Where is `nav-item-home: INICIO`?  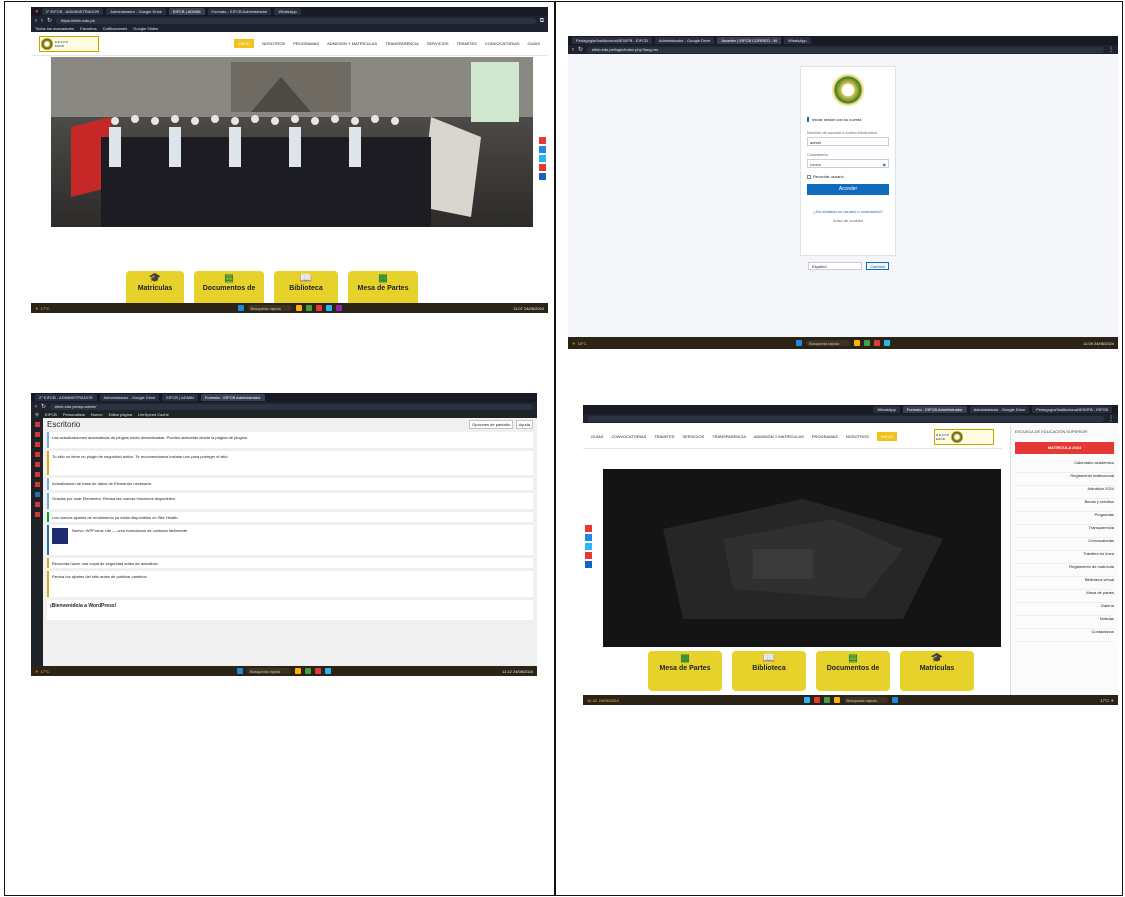 nav-item-home: INICIO is located at coordinates (244, 43).